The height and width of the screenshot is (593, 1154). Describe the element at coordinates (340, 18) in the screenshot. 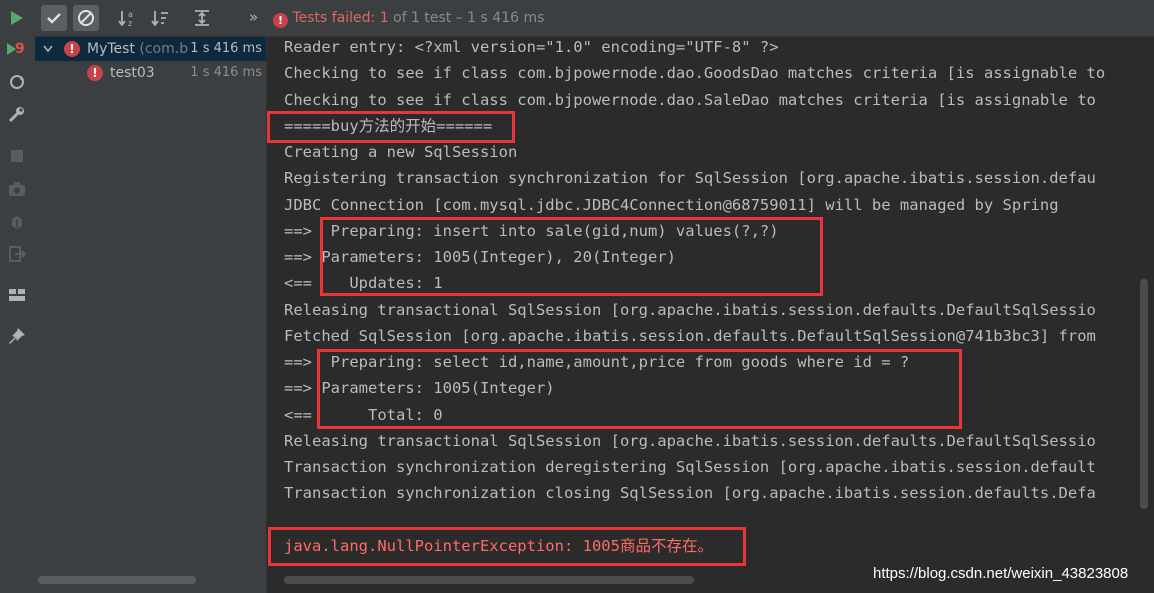

I see `tests-failed-label: Tests failed: 1` at that location.